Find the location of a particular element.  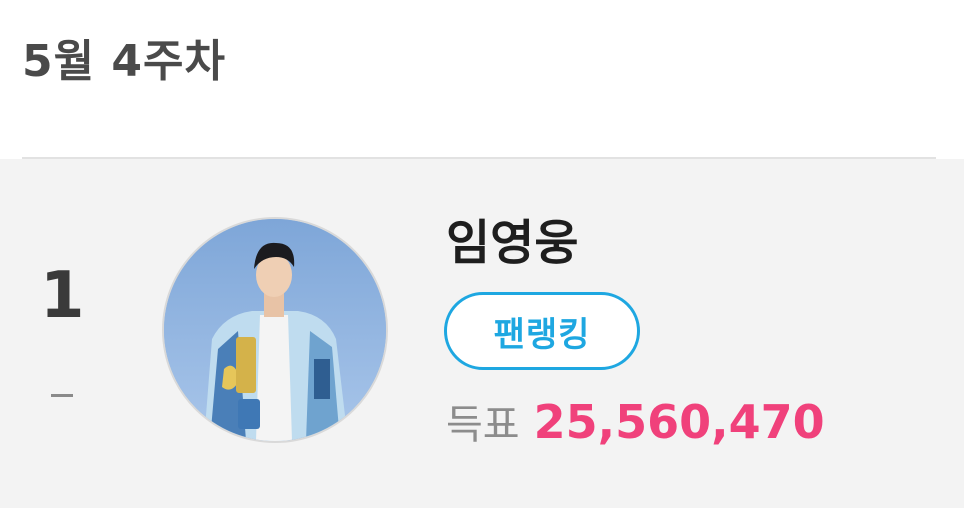

artist-avatar is located at coordinates (275, 330).